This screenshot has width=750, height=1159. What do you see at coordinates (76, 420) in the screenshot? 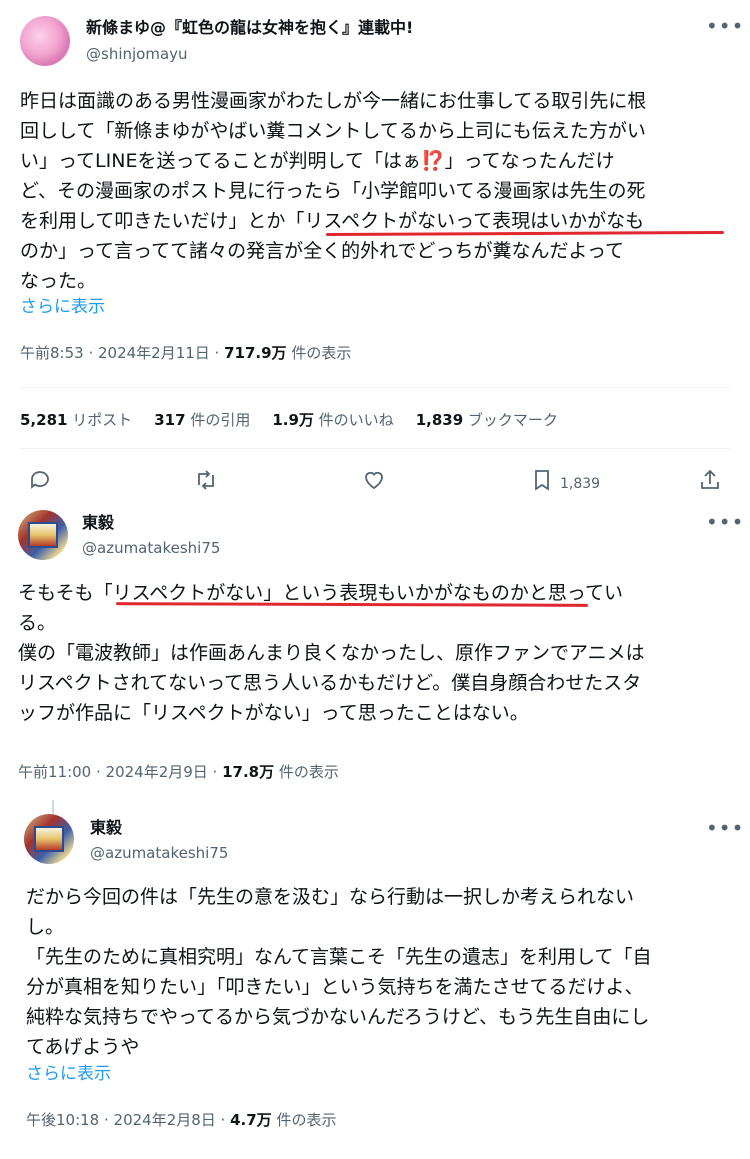
I see `repost-stat: 5,281 リポスト` at bounding box center [76, 420].